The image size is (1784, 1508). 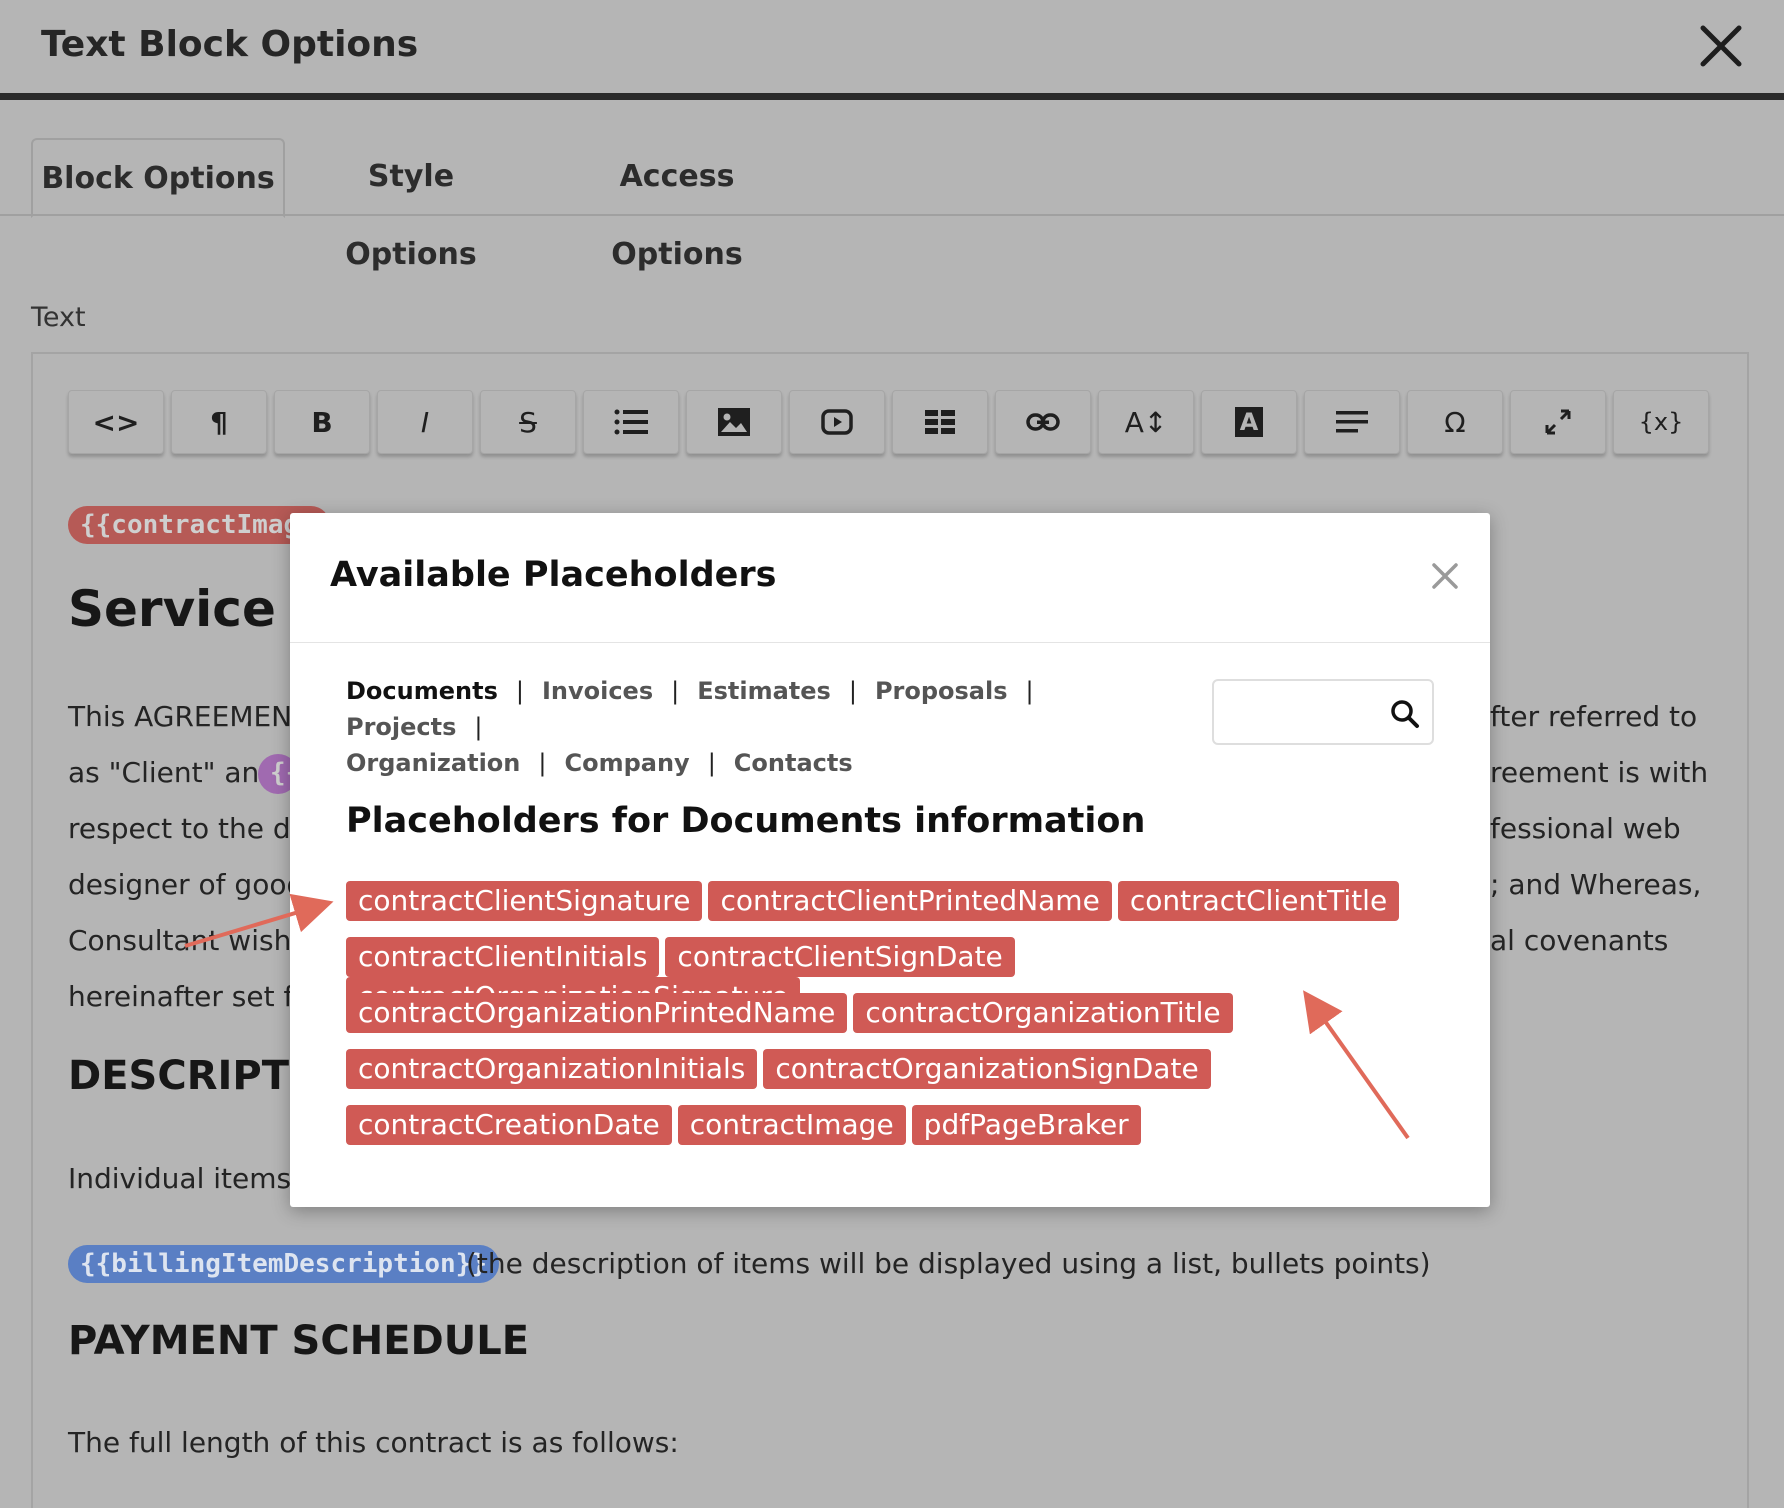 I want to click on fullscreen-button, so click(x=1558, y=422).